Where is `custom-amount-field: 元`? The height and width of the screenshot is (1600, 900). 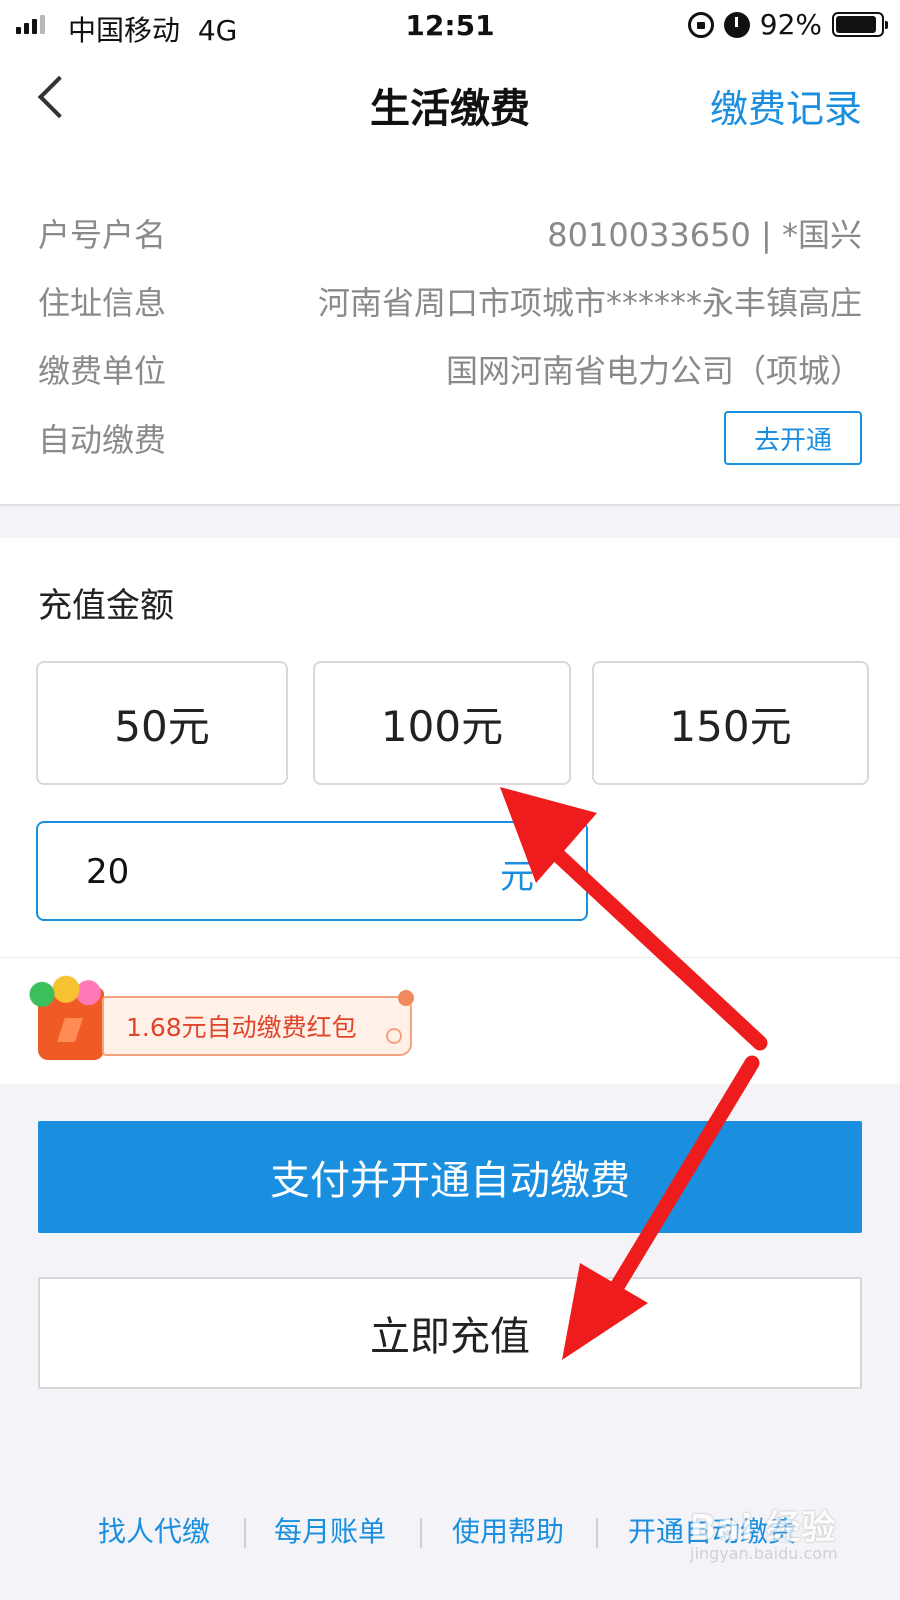 custom-amount-field: 元 is located at coordinates (312, 871).